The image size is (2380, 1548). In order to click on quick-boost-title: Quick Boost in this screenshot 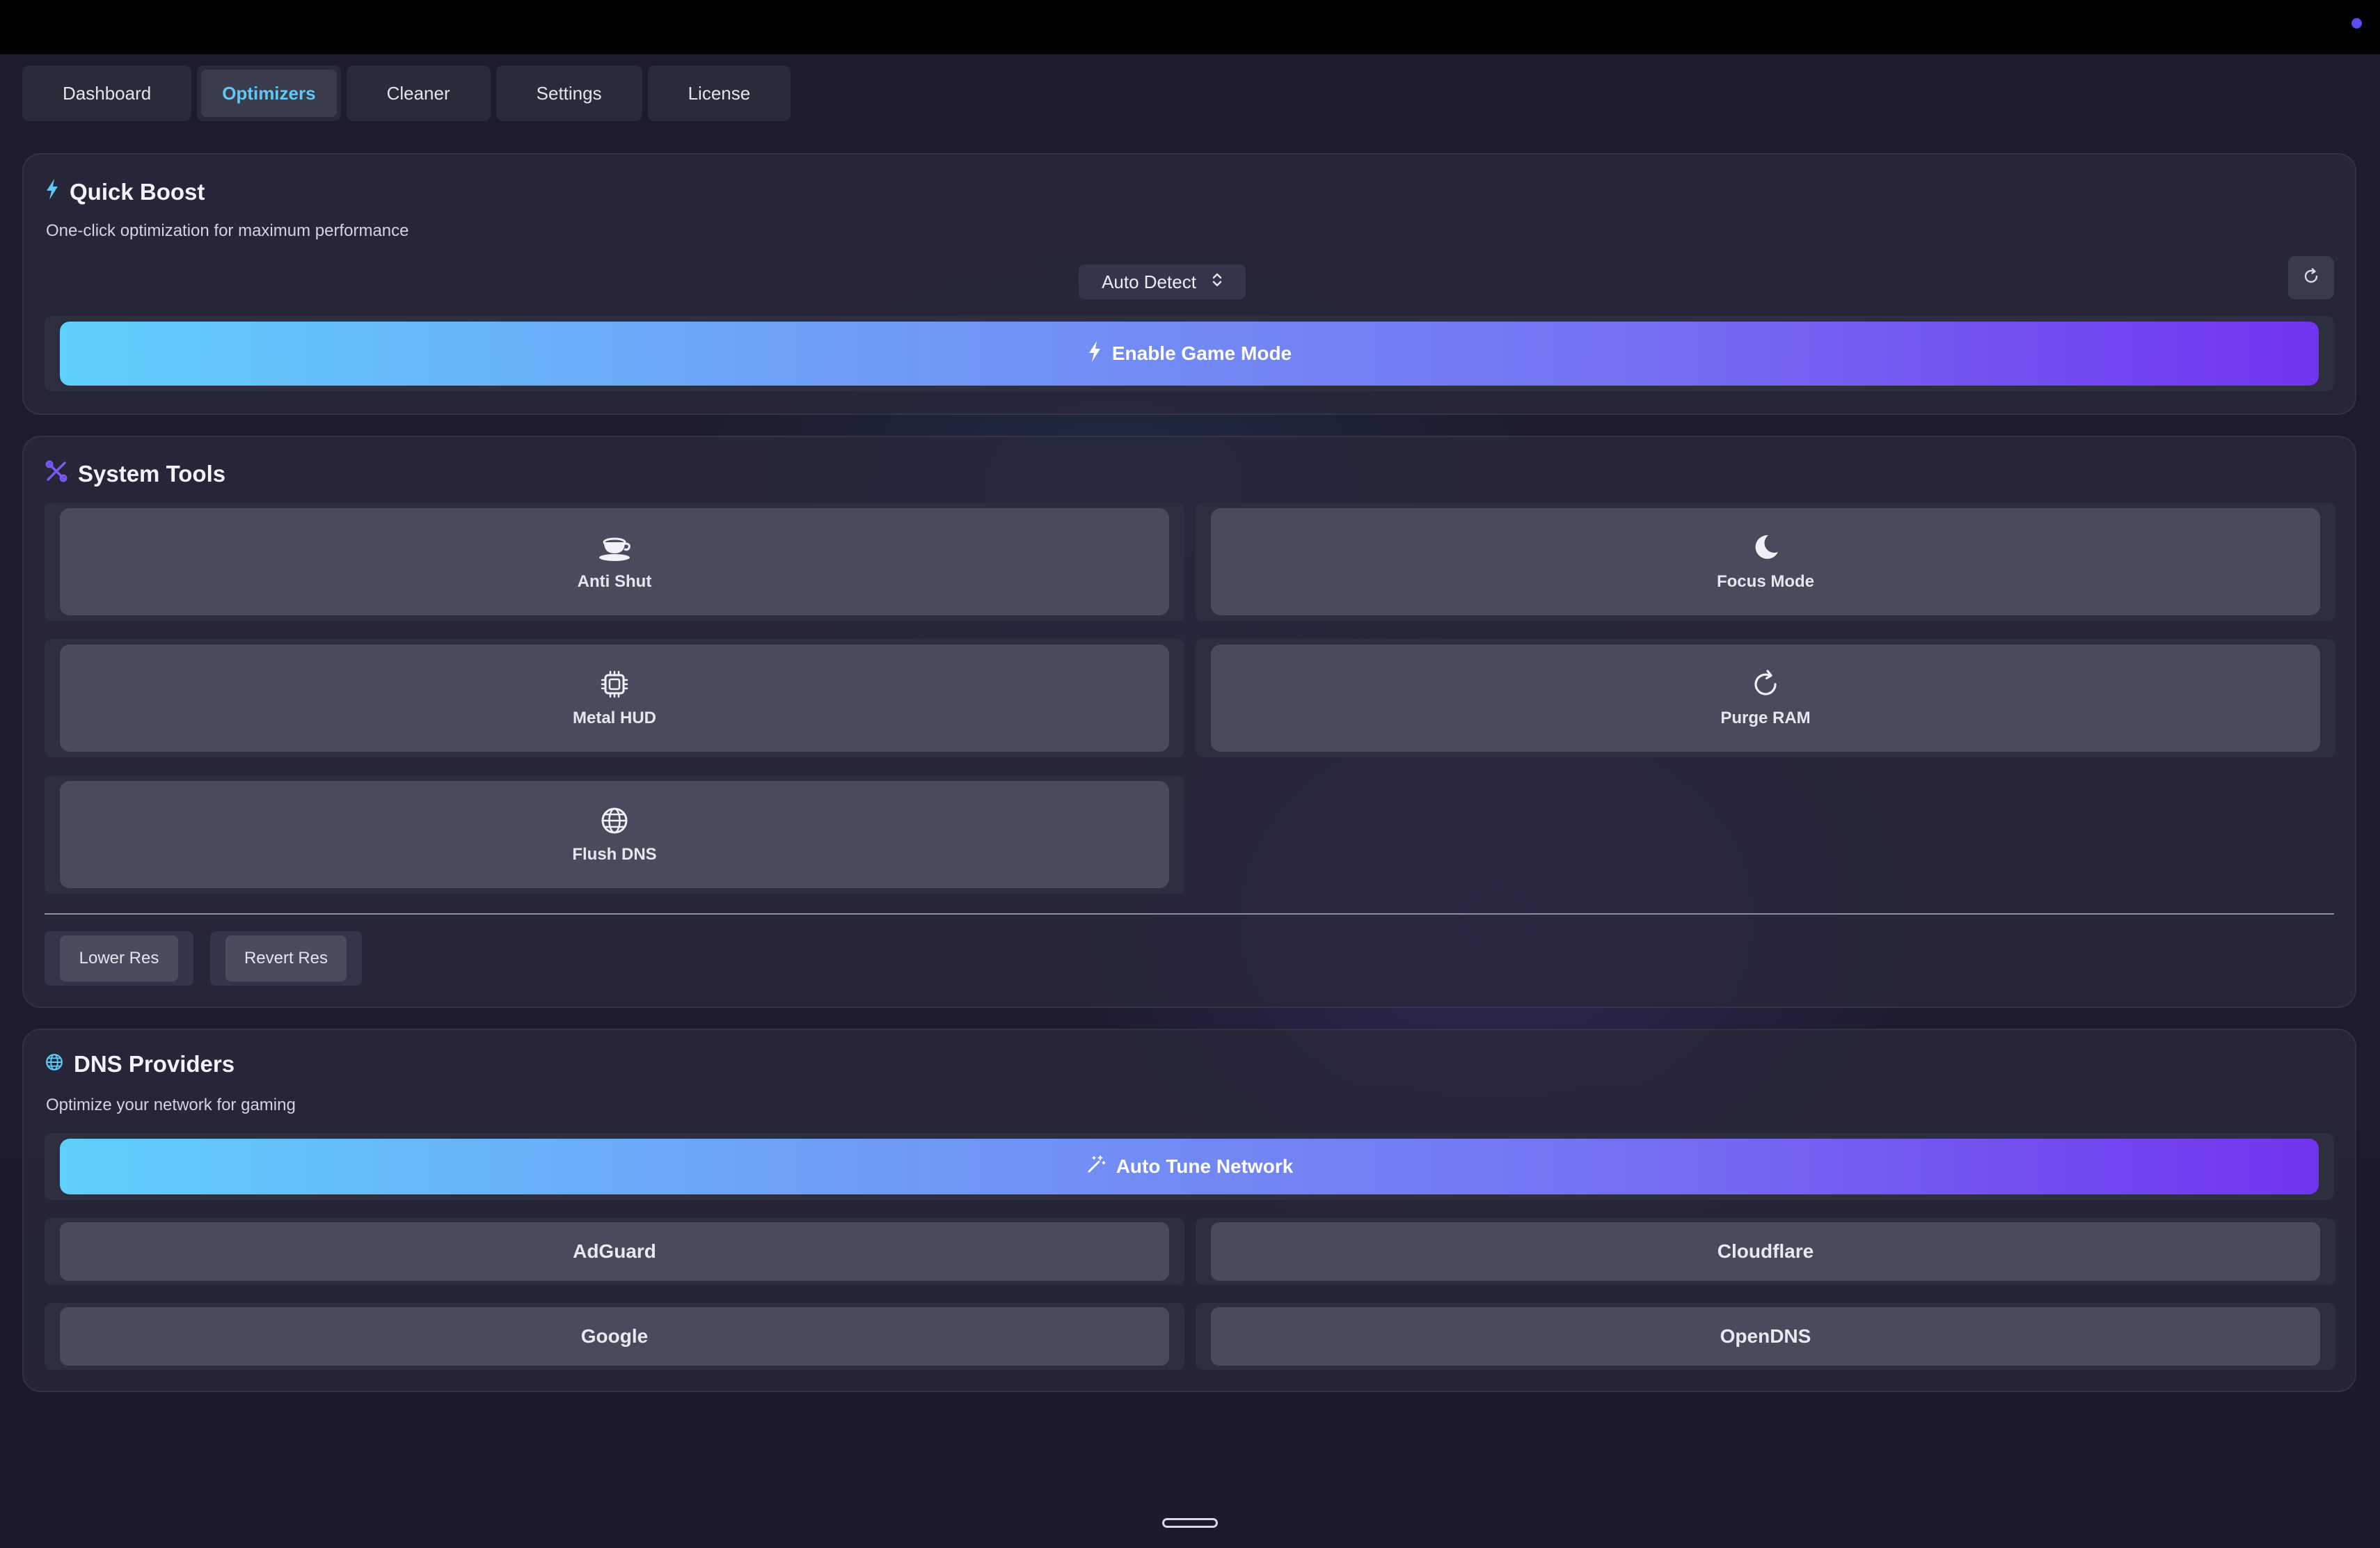, I will do `click(137, 192)`.